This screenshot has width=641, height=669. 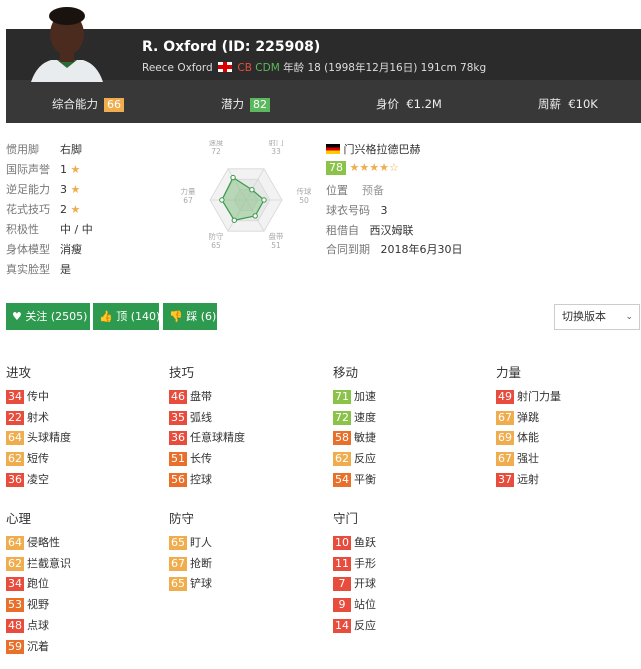 I want to click on info-row: 国际声誉 1 ★, so click(x=43, y=169).